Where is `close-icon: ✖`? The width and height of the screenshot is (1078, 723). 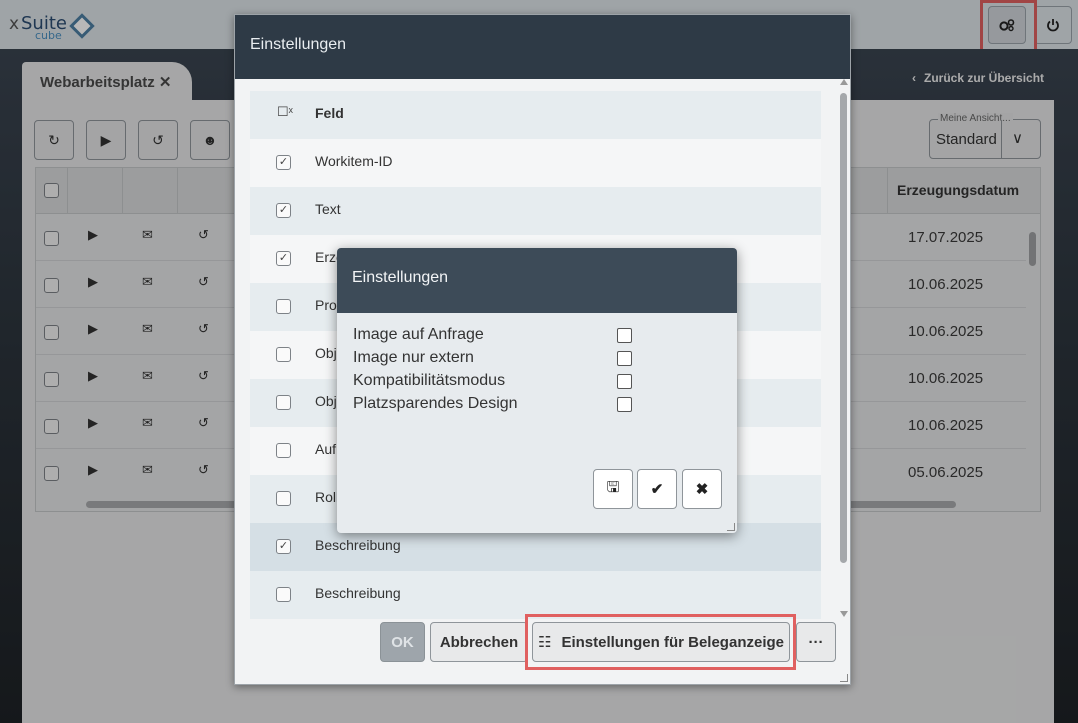
close-icon: ✖ is located at coordinates (702, 489).